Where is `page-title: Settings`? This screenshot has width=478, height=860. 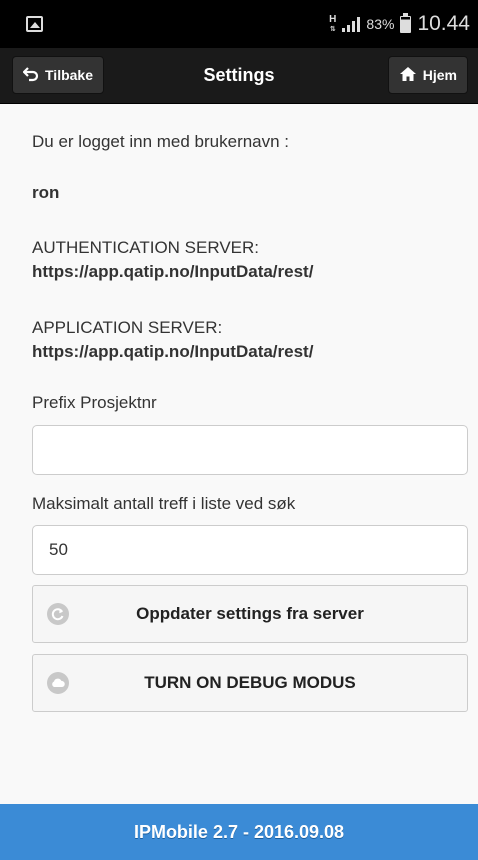 page-title: Settings is located at coordinates (239, 75).